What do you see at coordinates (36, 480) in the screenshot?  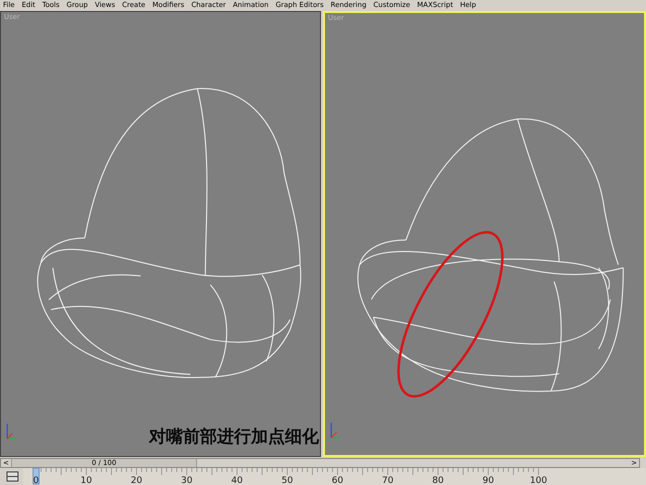 I see `frame-number: 0` at bounding box center [36, 480].